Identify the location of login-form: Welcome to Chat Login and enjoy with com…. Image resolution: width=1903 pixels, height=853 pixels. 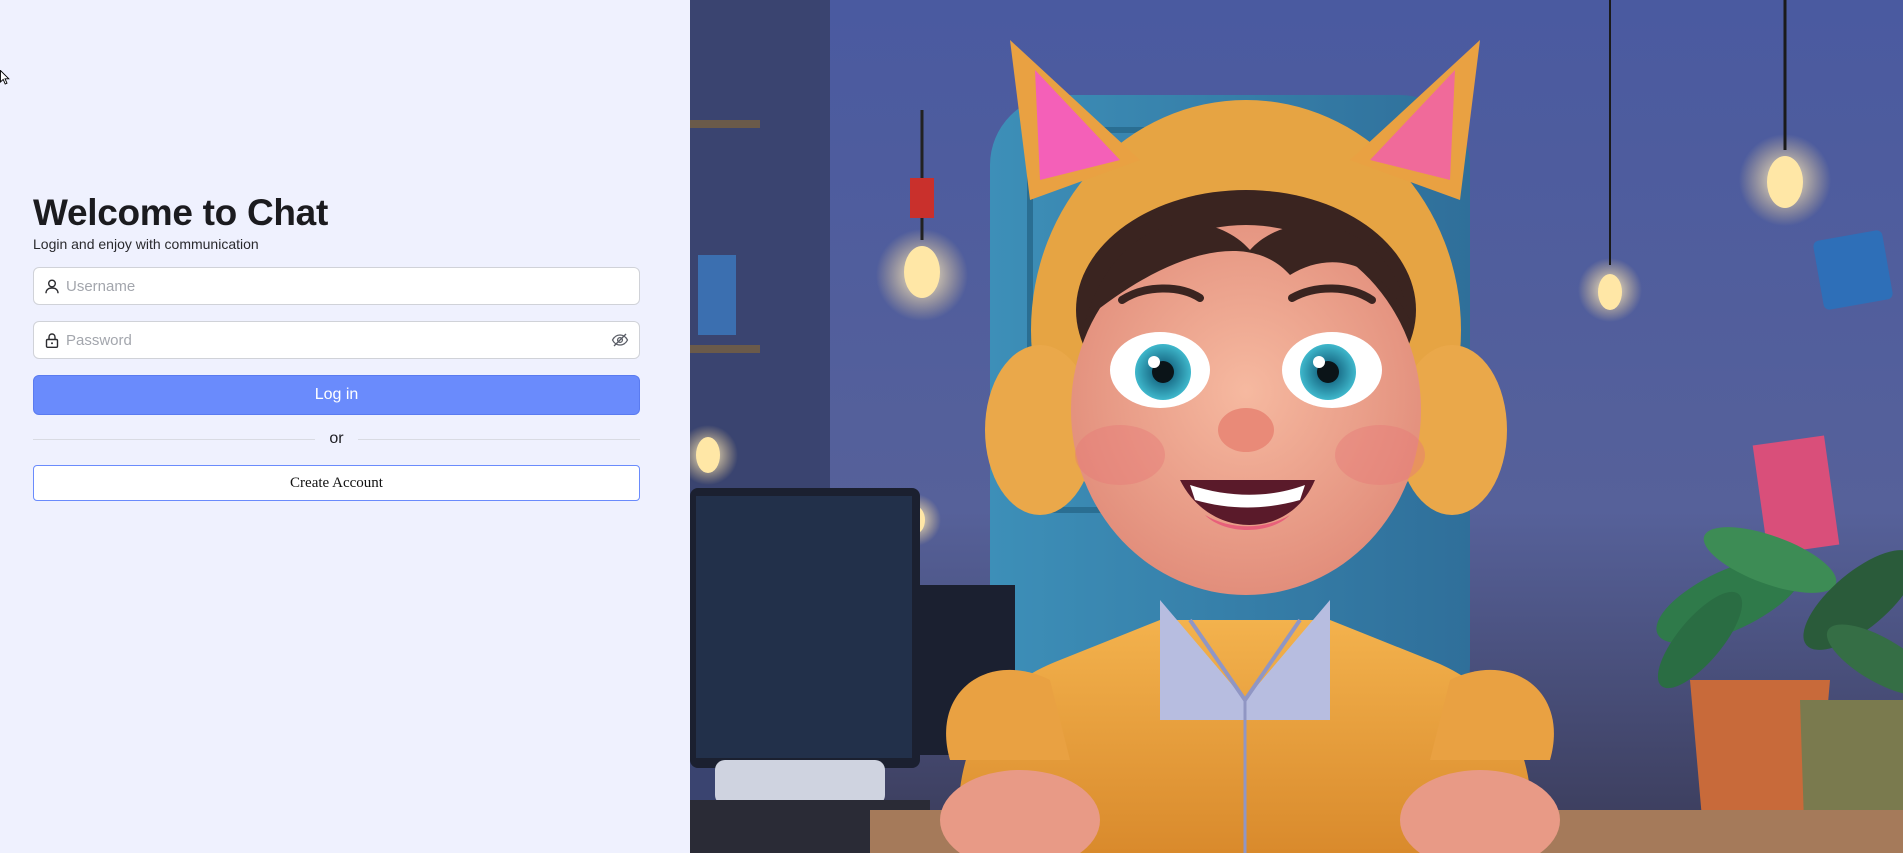
(337, 345).